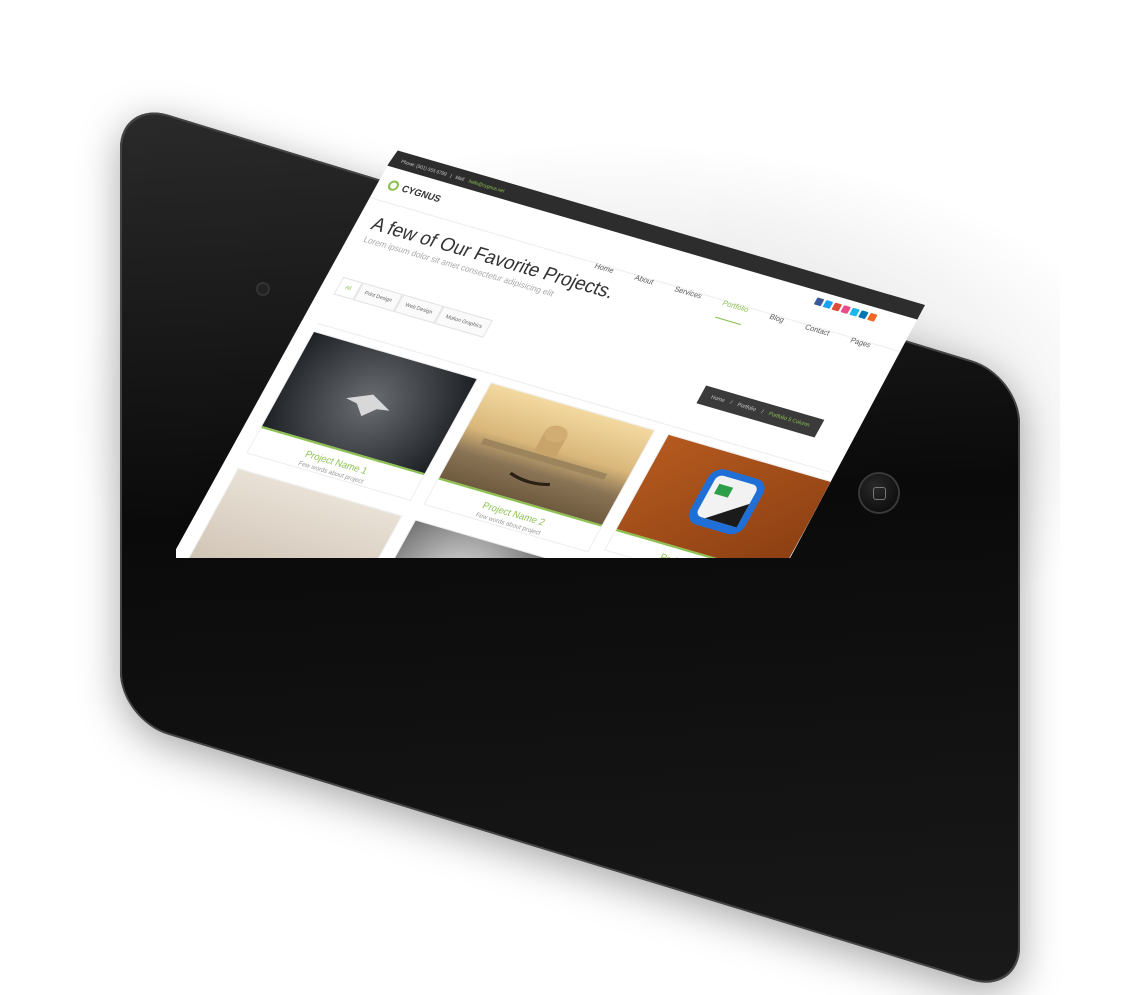  I want to click on nav-about: About, so click(641, 285).